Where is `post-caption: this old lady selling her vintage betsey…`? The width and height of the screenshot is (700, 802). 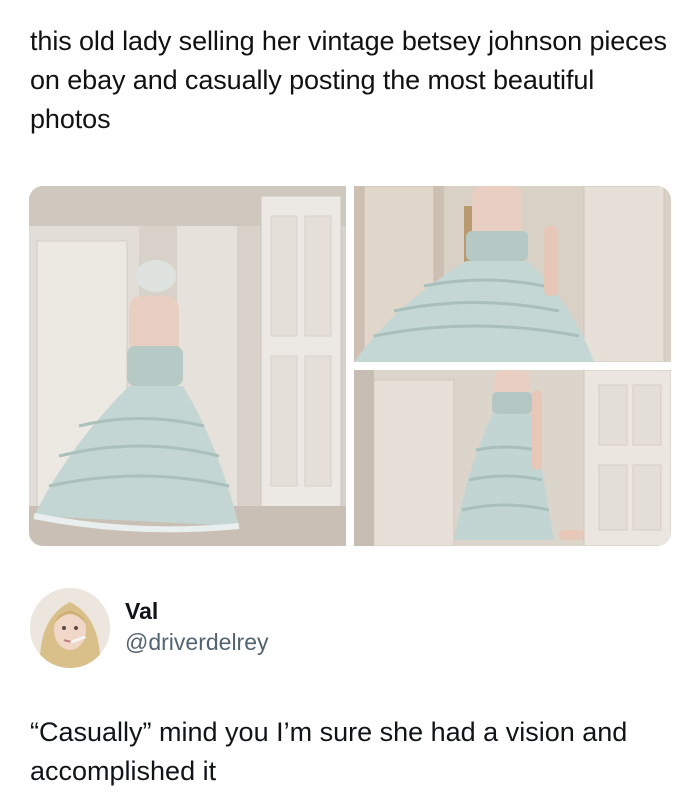
post-caption: this old lady selling her vintage betsey… is located at coordinates (348, 80).